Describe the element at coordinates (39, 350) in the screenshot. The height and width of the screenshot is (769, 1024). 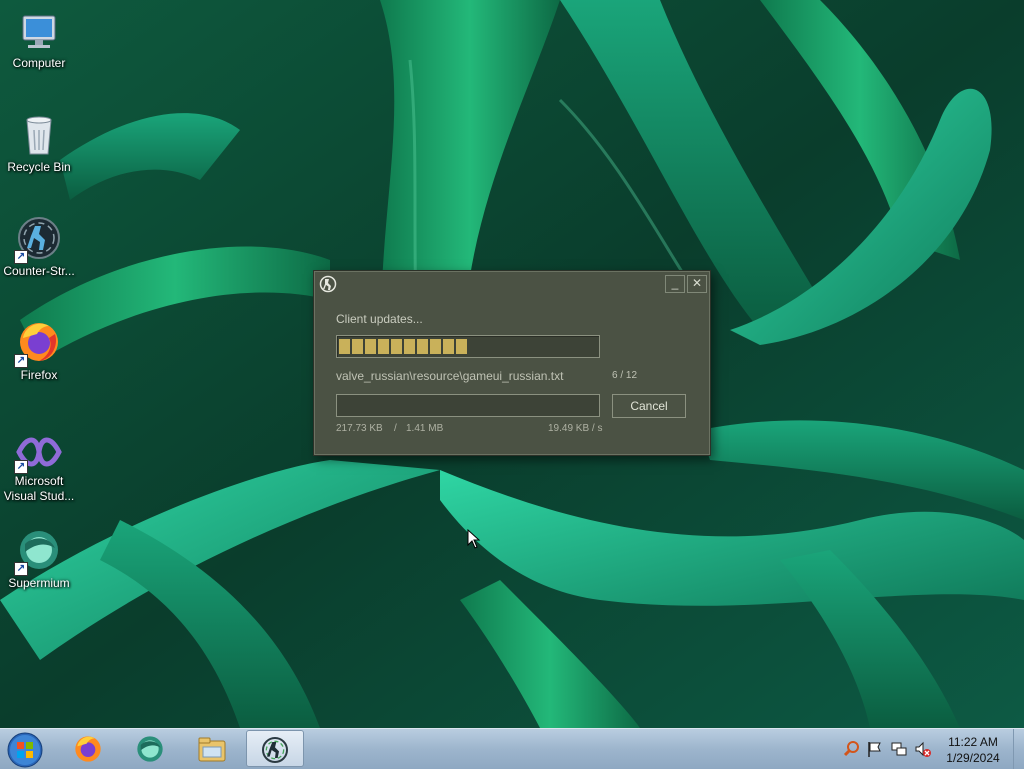
I see `desktop-icon-firefox: ↗ Firefox` at that location.